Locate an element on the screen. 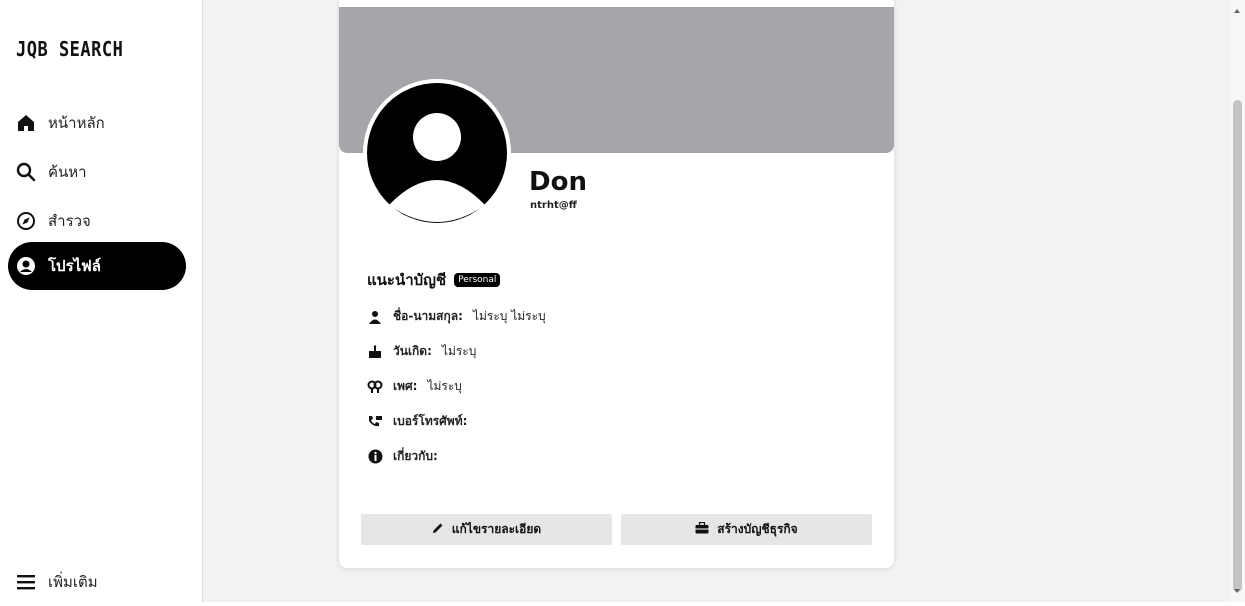 Image resolution: width=1245 pixels, height=606 pixels. sidebar-item-profile: โปรไฟล์ is located at coordinates (97, 266).